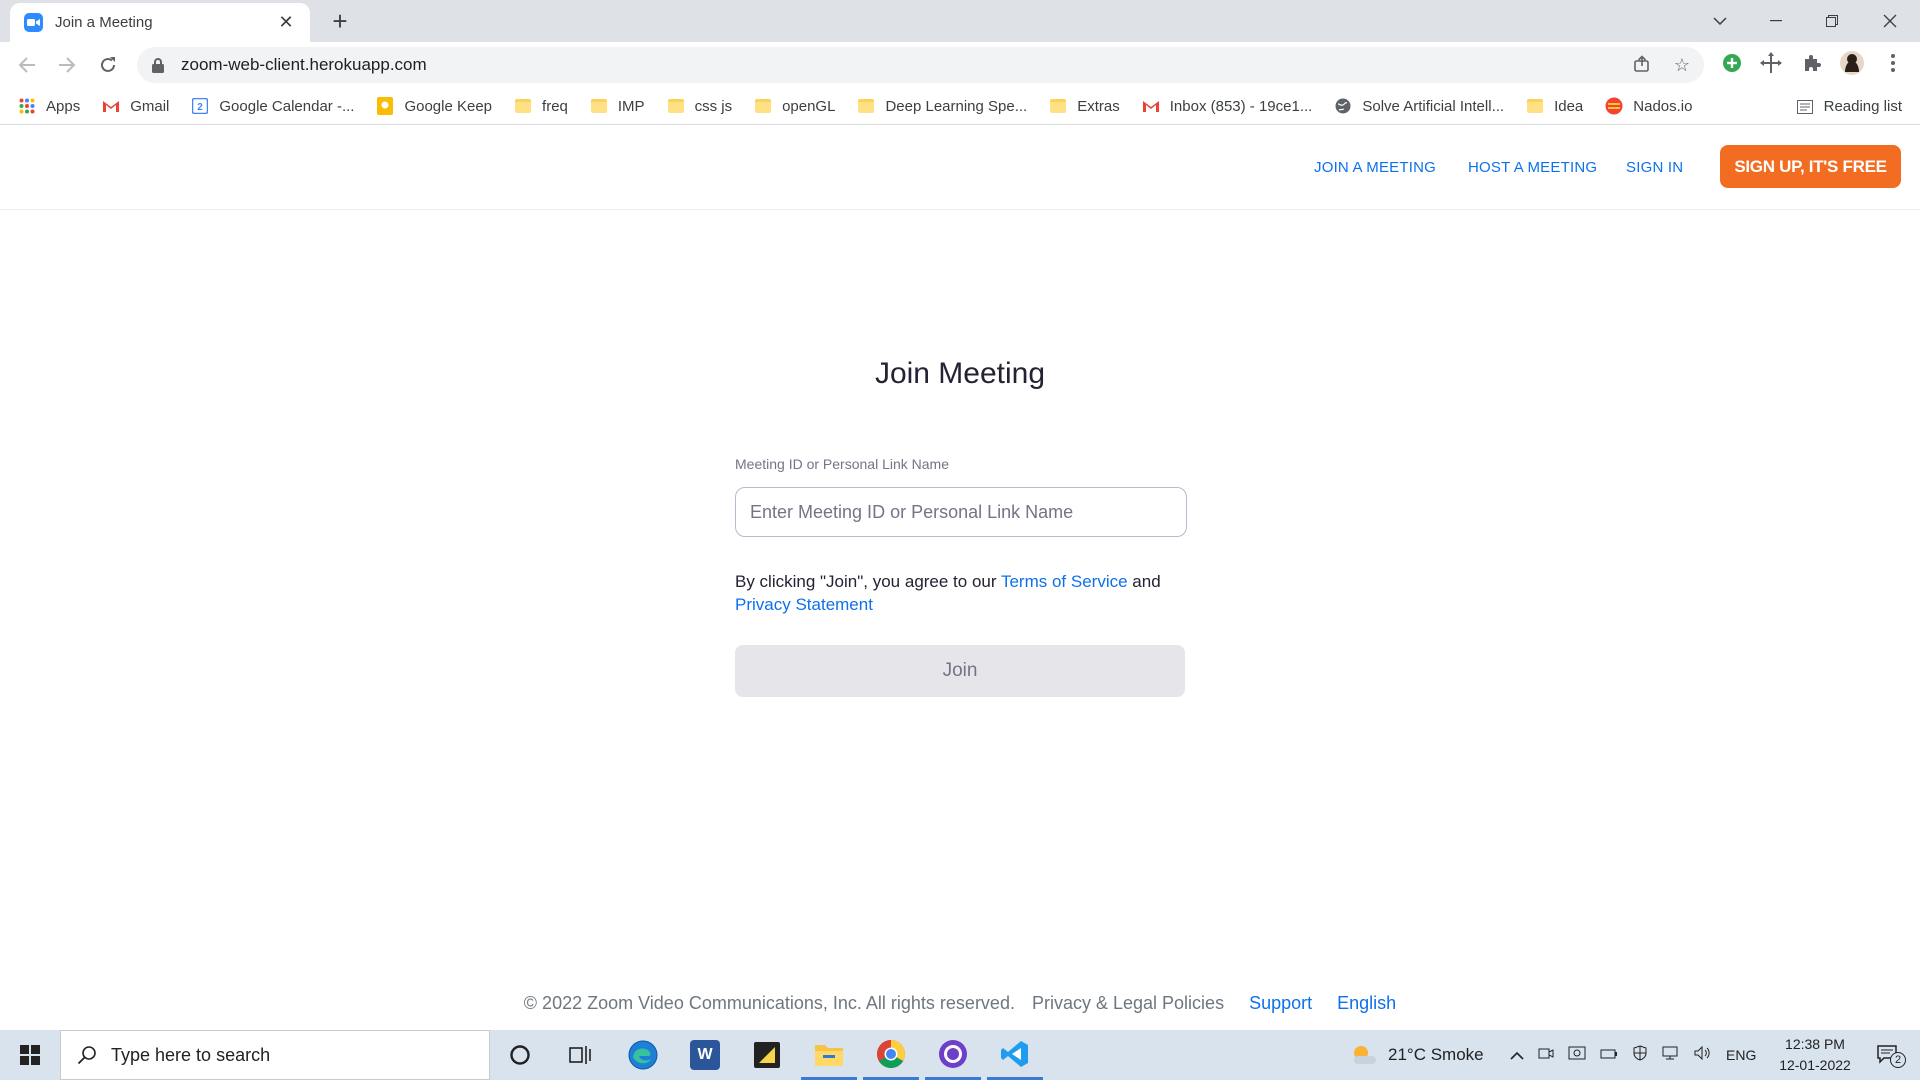 This screenshot has width=1920, height=1080. Describe the element at coordinates (953, 1055) in the screenshot. I see `github-desktop-icon` at that location.